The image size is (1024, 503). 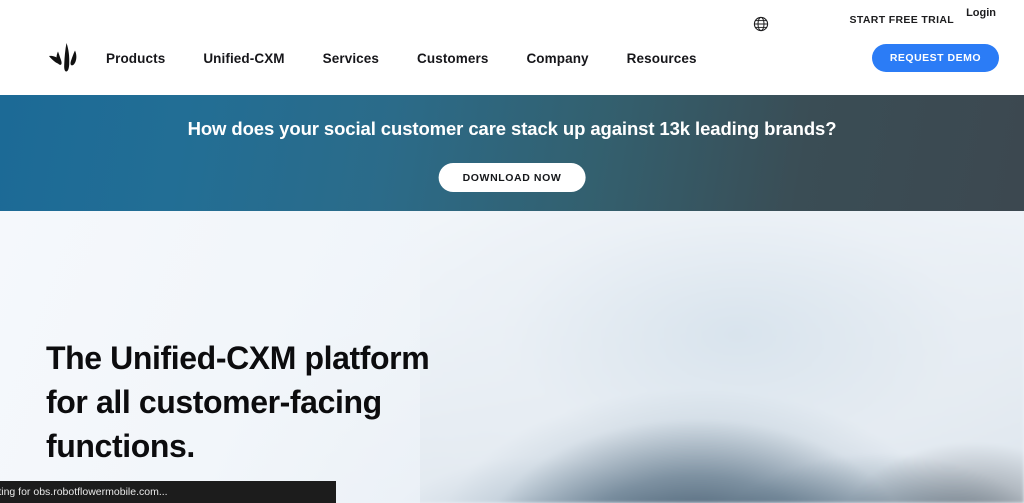 I want to click on header-utility-area: START FREE TRIAL Login REQUEST DEMO, so click(x=889, y=47).